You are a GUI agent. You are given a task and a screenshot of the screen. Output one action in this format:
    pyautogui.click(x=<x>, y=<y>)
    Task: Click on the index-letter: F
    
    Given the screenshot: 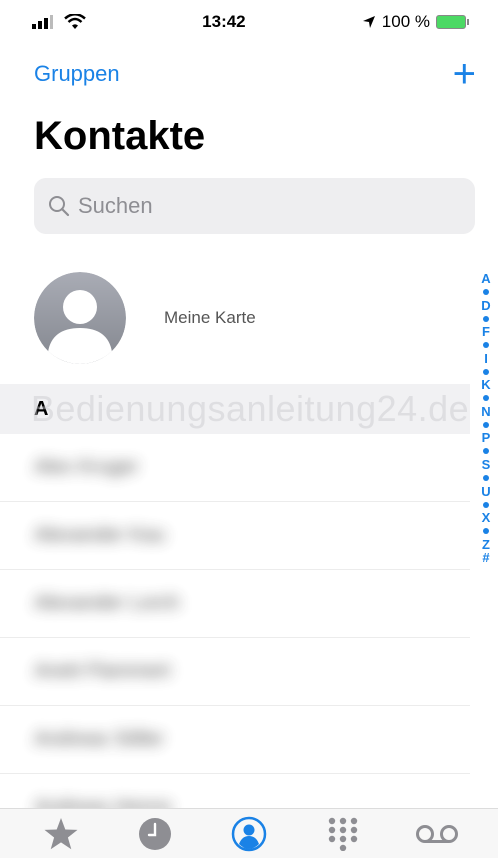 What is the action you would take?
    pyautogui.click(x=486, y=332)
    